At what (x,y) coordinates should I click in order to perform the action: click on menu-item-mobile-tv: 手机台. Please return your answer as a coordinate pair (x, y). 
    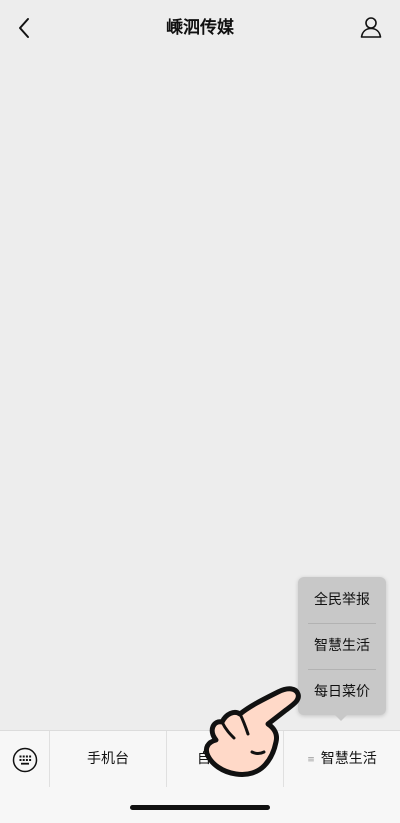
    Looking at the image, I should click on (108, 759).